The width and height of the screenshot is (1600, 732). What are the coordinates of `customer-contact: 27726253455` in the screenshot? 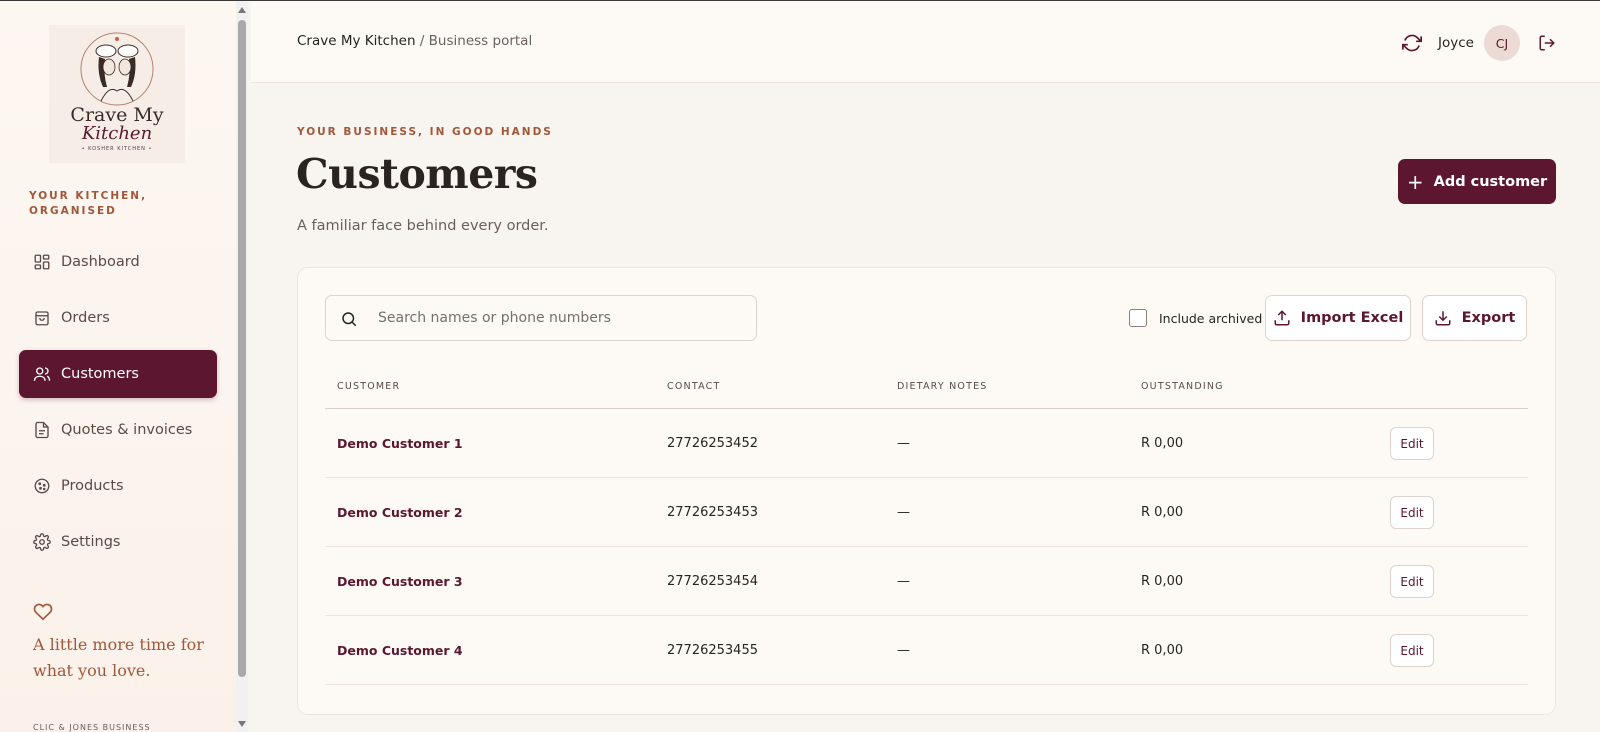 It's located at (712, 650).